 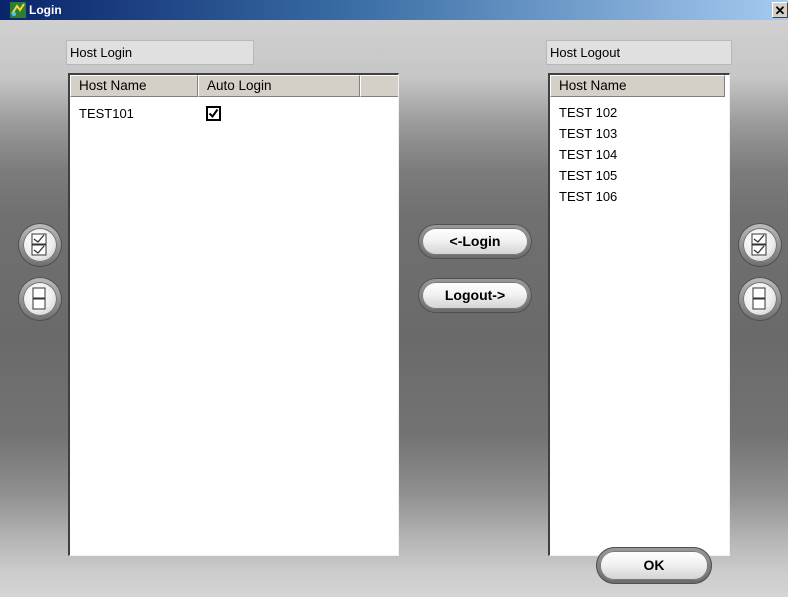 What do you see at coordinates (588, 175) in the screenshot?
I see `host-name-cell: TEST 105` at bounding box center [588, 175].